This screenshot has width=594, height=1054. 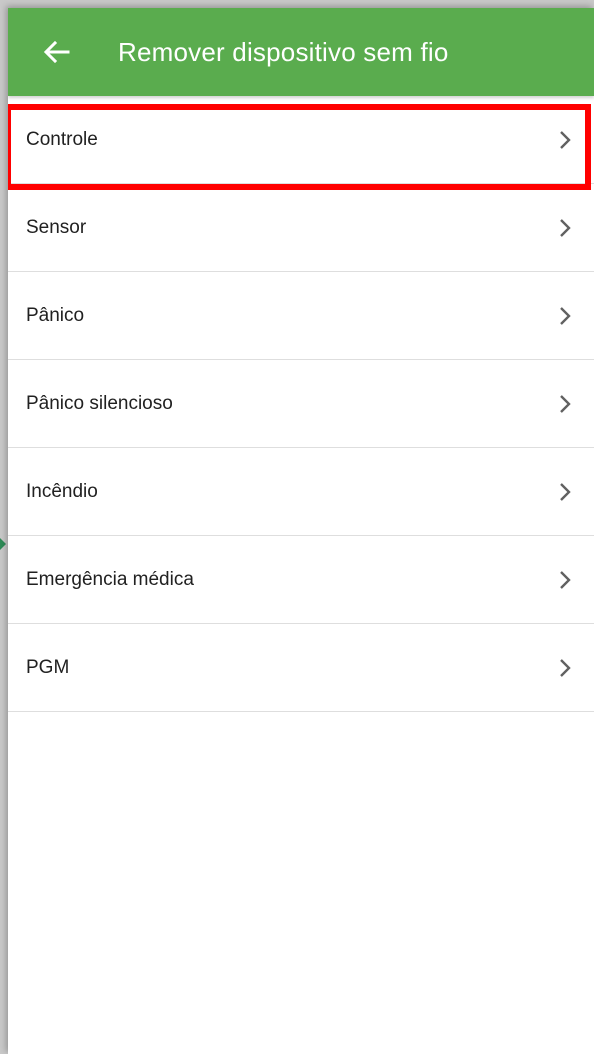 I want to click on list-item-label: Pânico, so click(x=55, y=315).